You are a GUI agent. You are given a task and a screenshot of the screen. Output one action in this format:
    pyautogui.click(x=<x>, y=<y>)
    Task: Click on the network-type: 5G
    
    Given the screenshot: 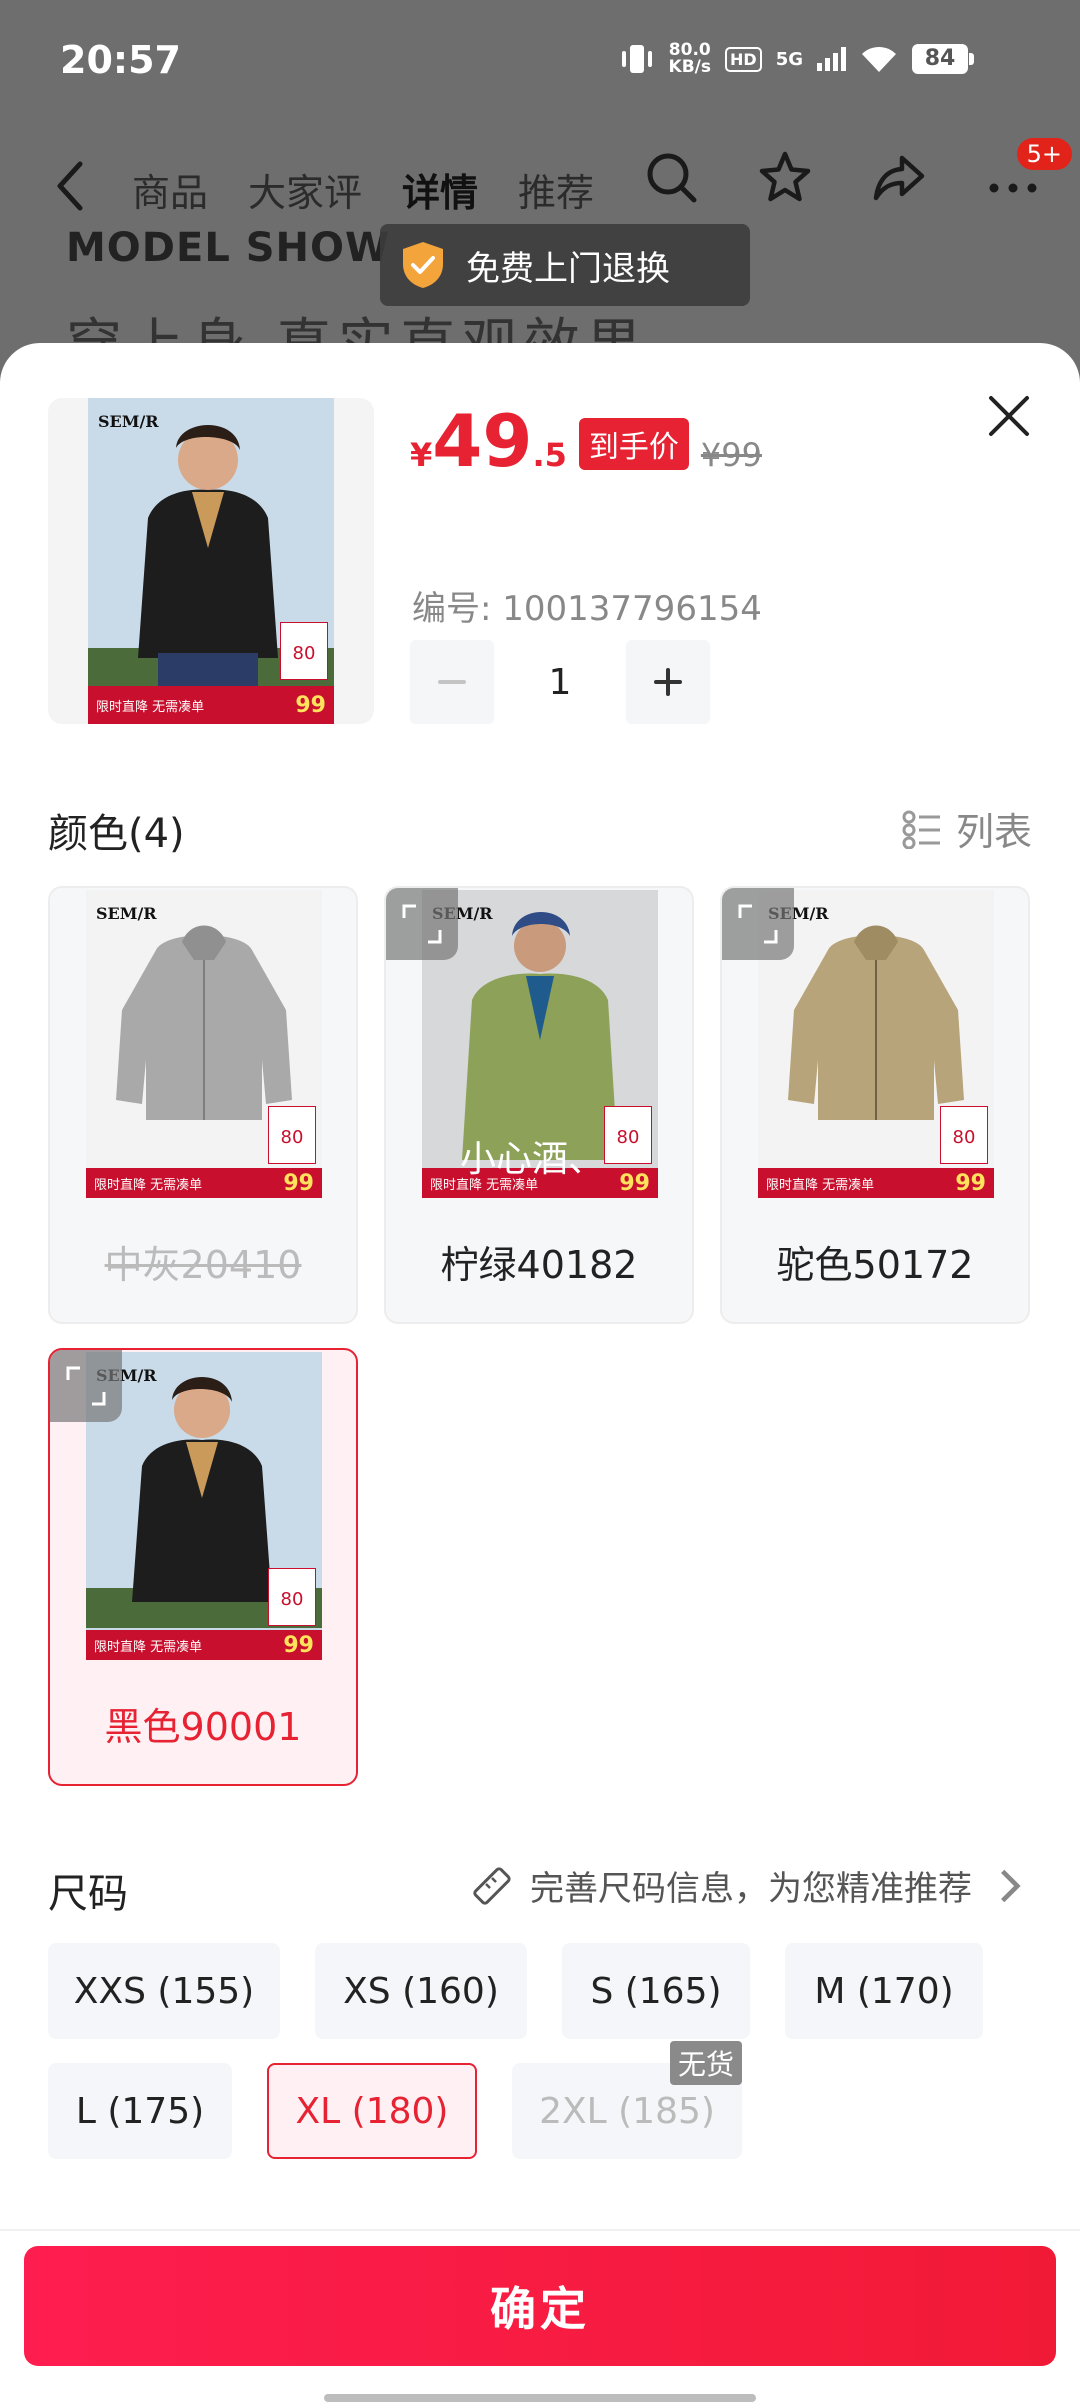 What is the action you would take?
    pyautogui.click(x=789, y=59)
    